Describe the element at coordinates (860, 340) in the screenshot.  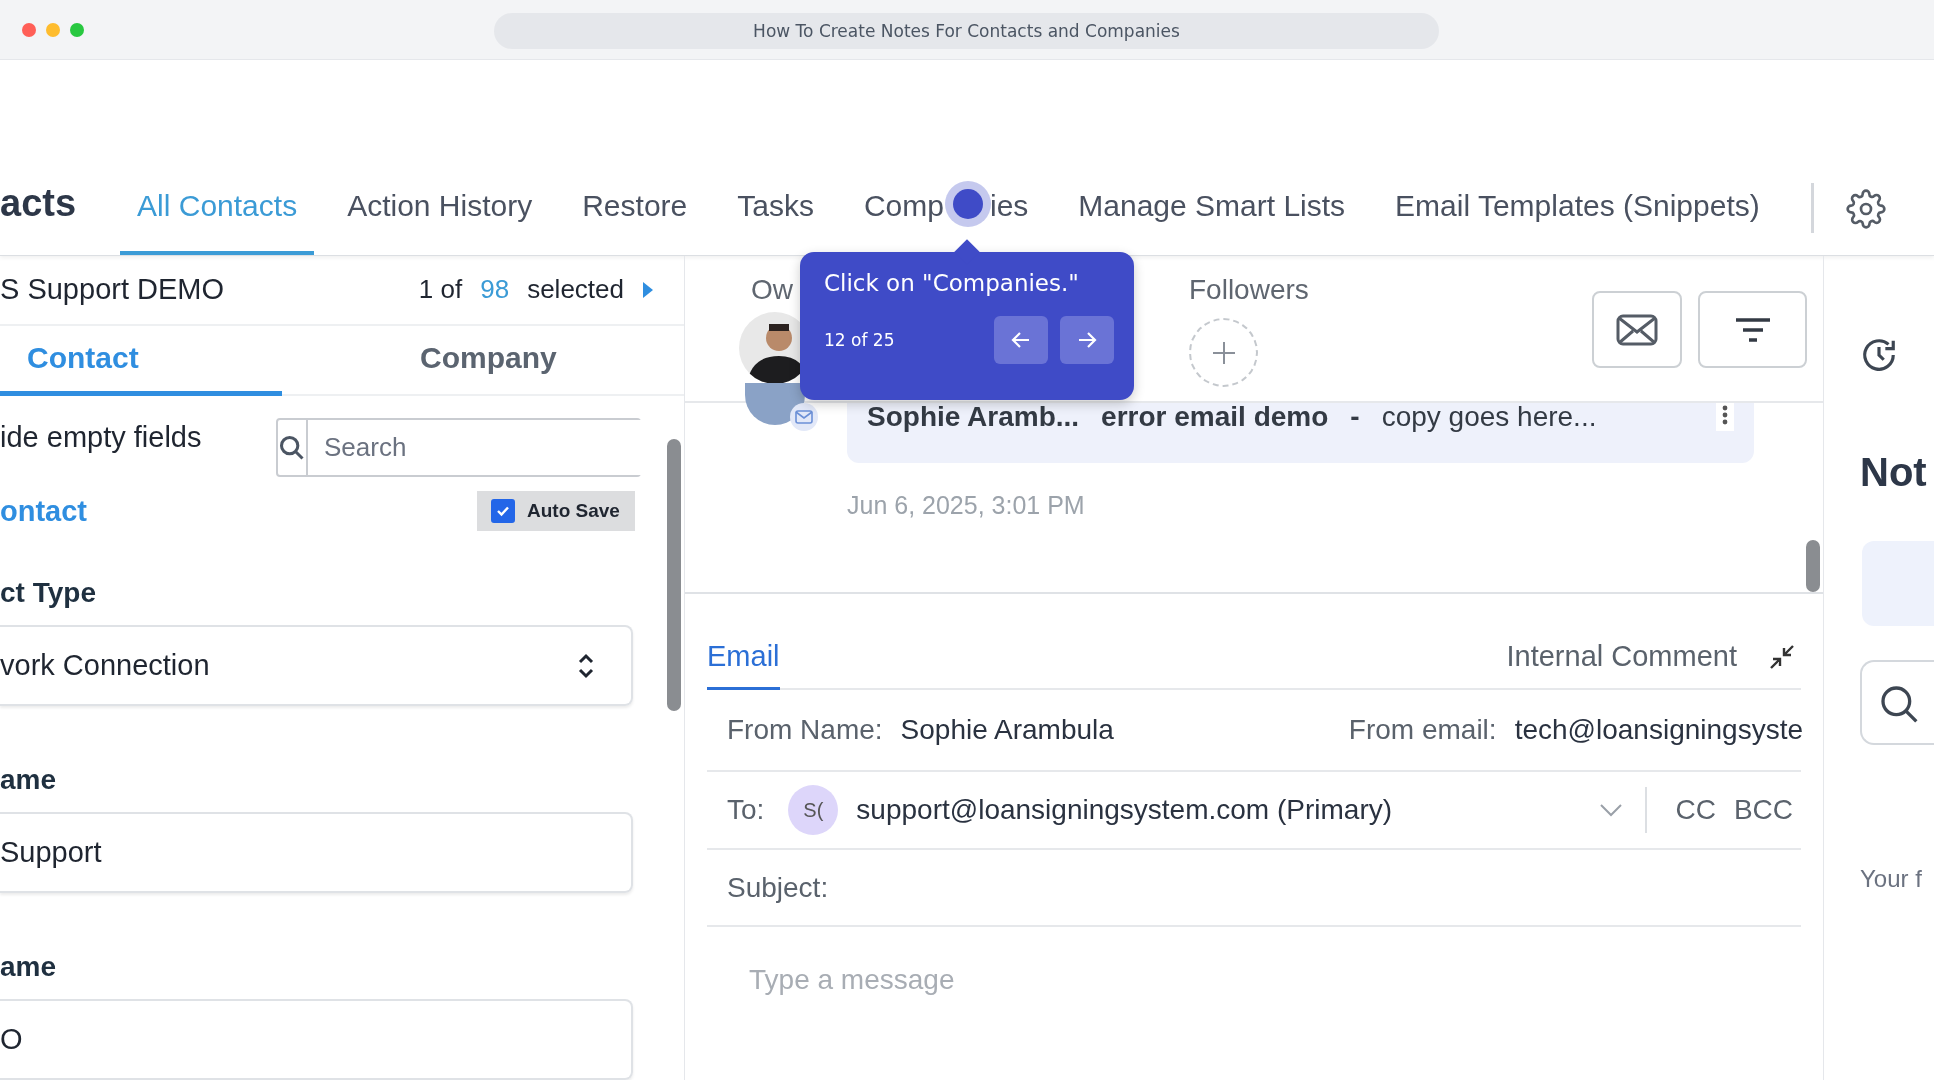
I see `step-counter: 12 of 25` at that location.